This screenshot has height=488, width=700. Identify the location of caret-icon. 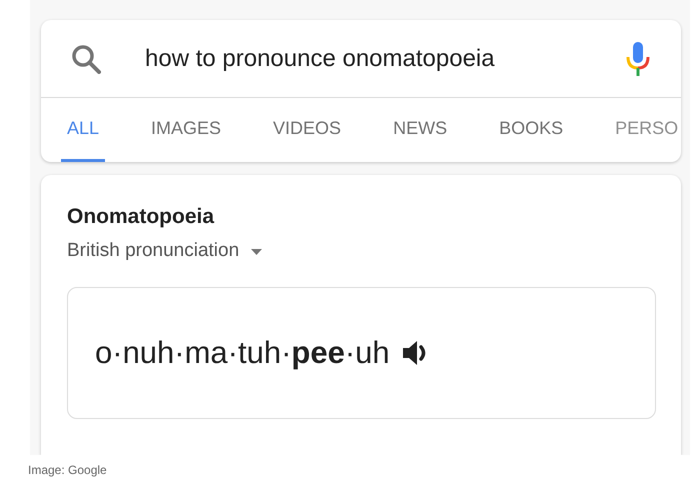
(256, 252).